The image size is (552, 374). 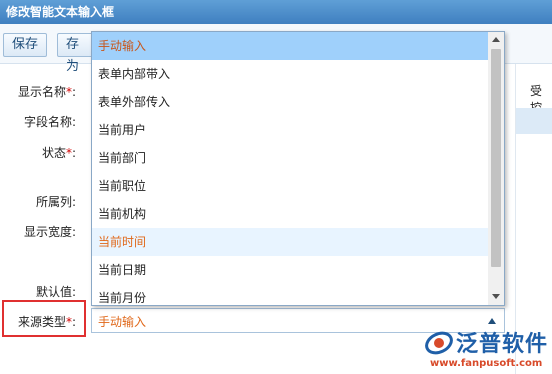 I want to click on dropdown-option-current-organization: 当前机构, so click(x=290, y=214).